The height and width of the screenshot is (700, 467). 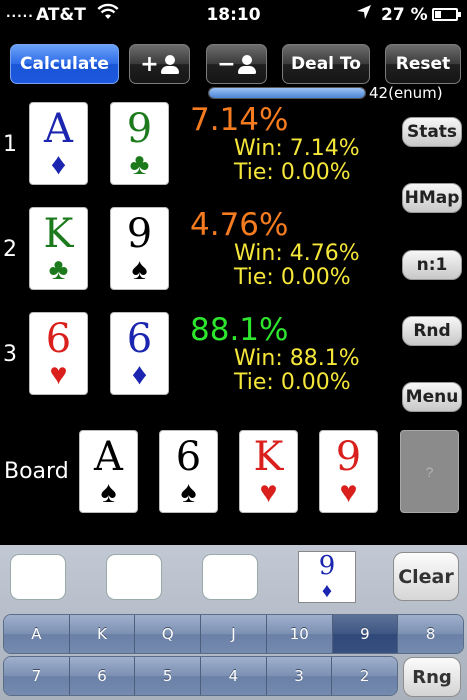 What do you see at coordinates (233, 15) in the screenshot?
I see `status-bar: ..... AT&T 18:10 27 %` at bounding box center [233, 15].